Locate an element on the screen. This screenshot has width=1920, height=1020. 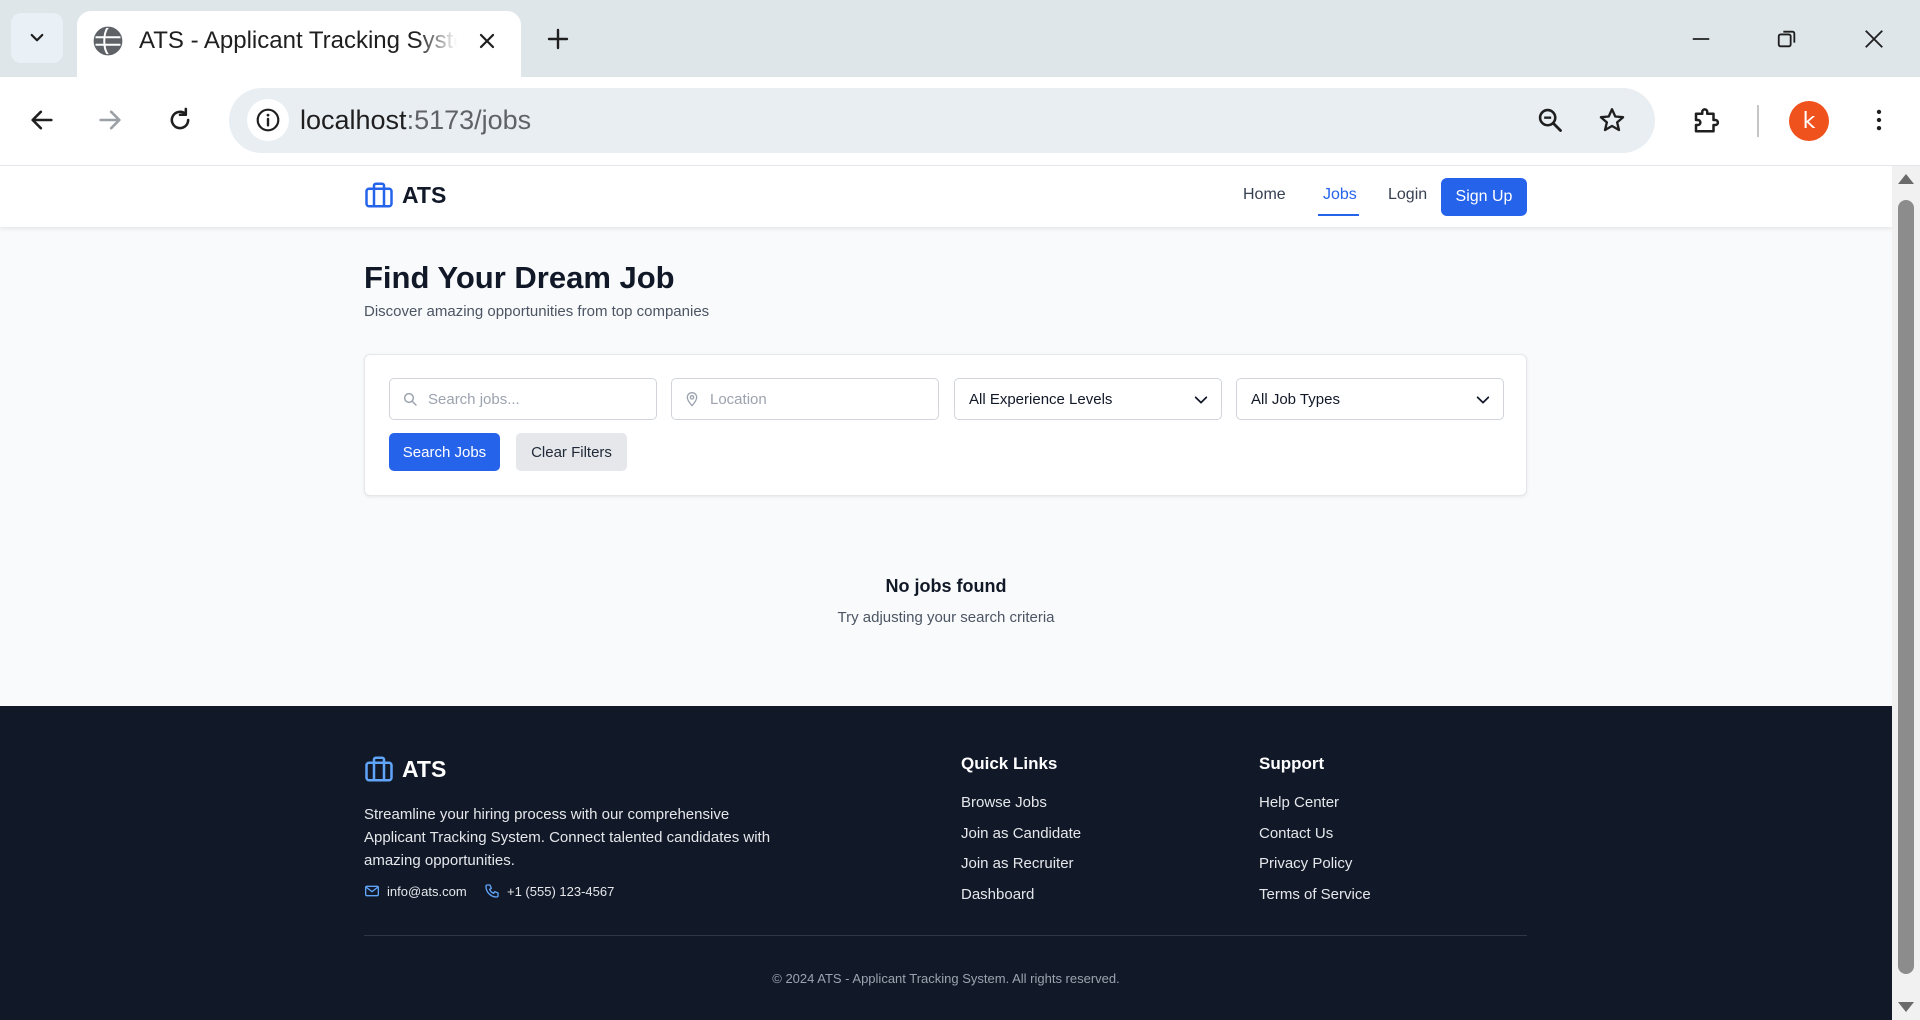
footer-link-help-center: Help Center is located at coordinates (1299, 802).